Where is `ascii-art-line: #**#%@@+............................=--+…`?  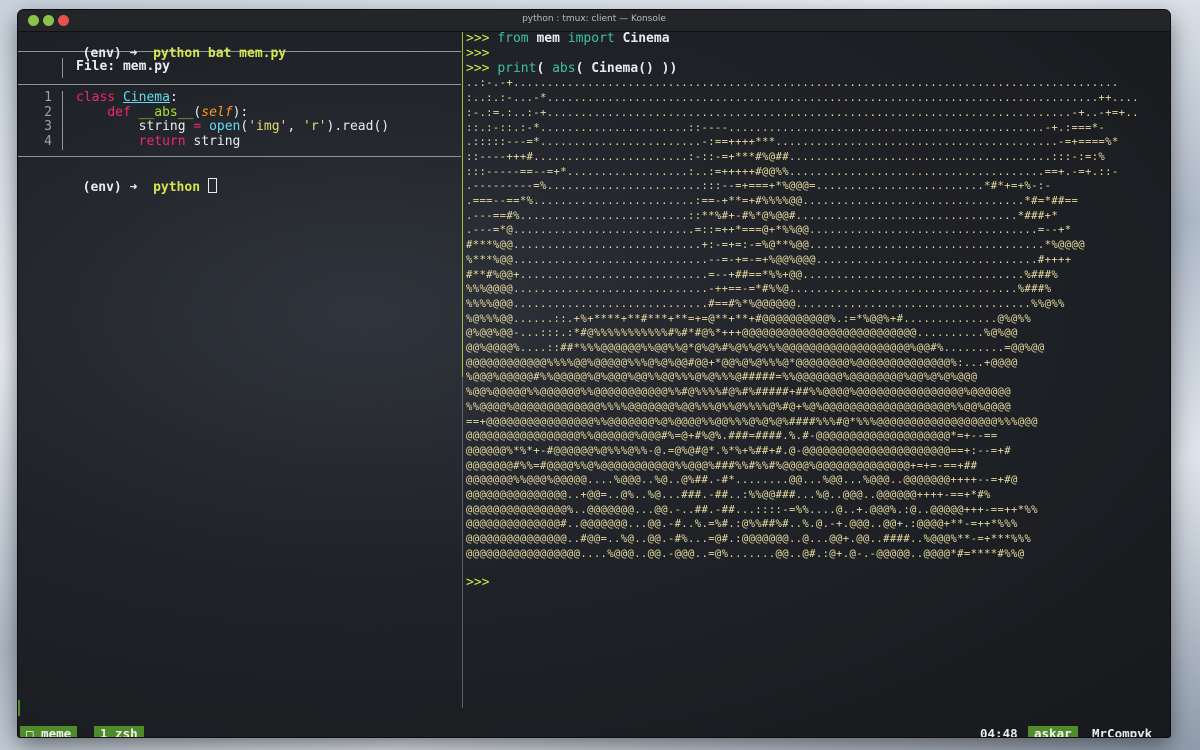
ascii-art-line: #**#%@@+............................=--+… is located at coordinates (762, 274).